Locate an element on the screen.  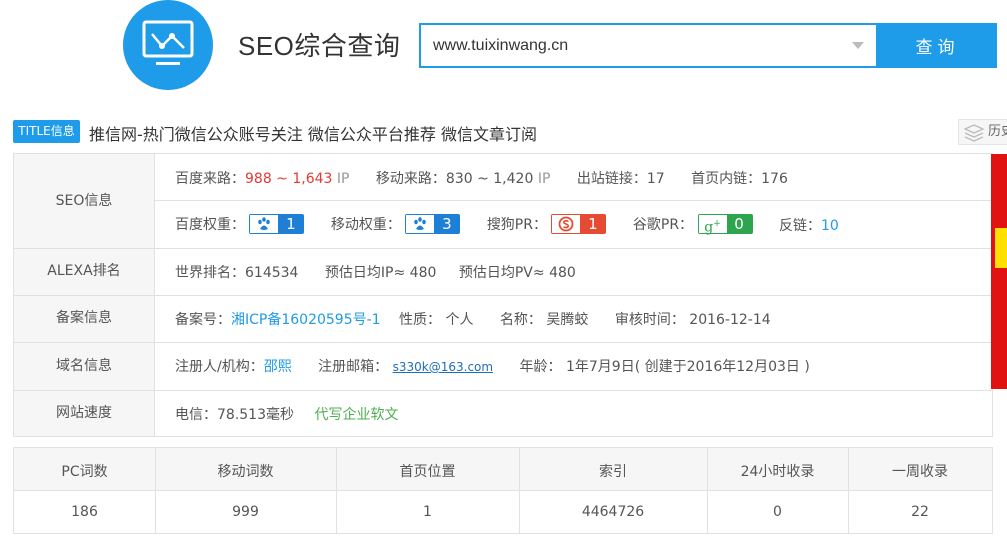
value-24h-indexed: 0 is located at coordinates (777, 512).